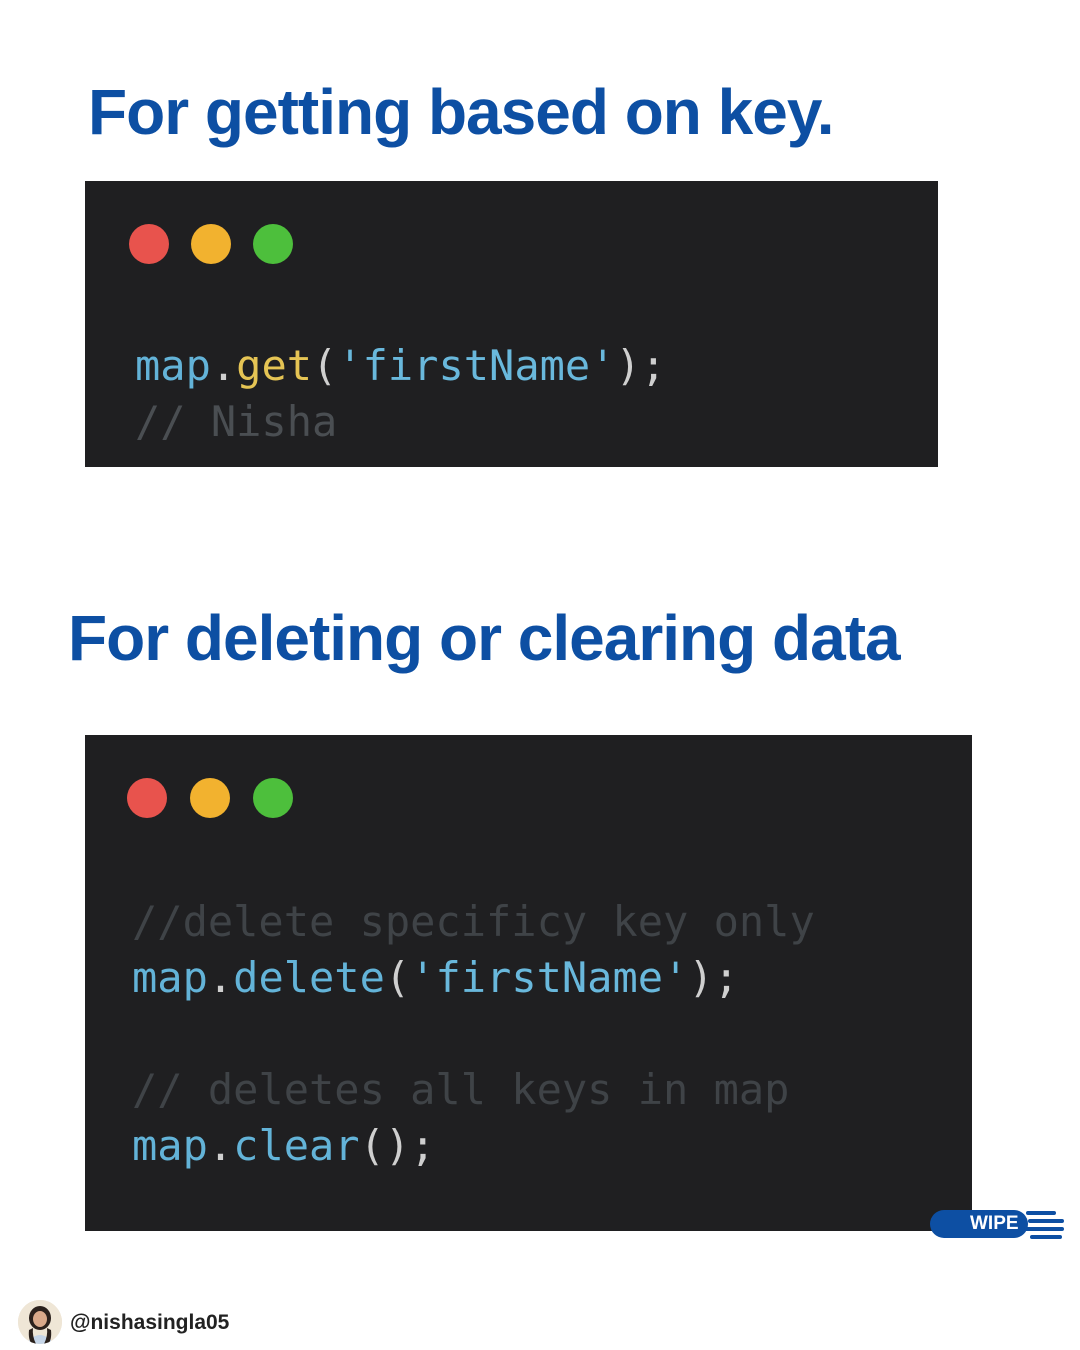  I want to click on code-line: map.delete('firstName');, so click(435, 977).